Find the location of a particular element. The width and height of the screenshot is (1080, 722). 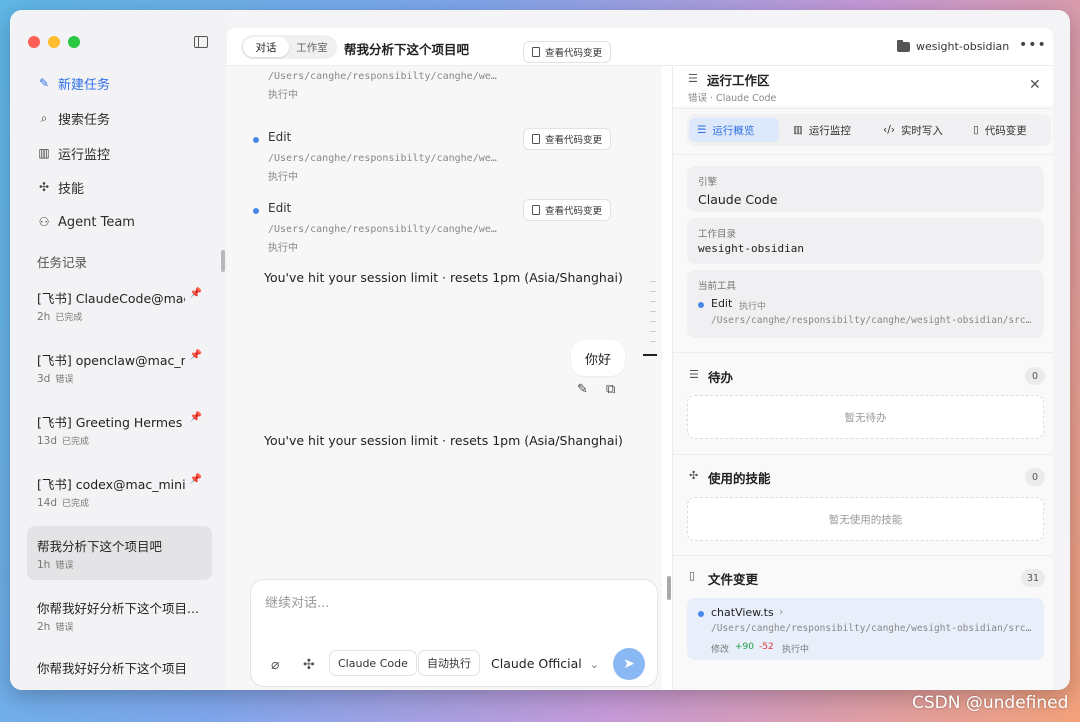

new-task-button: ✎ 新建任务 is located at coordinates (73, 83).